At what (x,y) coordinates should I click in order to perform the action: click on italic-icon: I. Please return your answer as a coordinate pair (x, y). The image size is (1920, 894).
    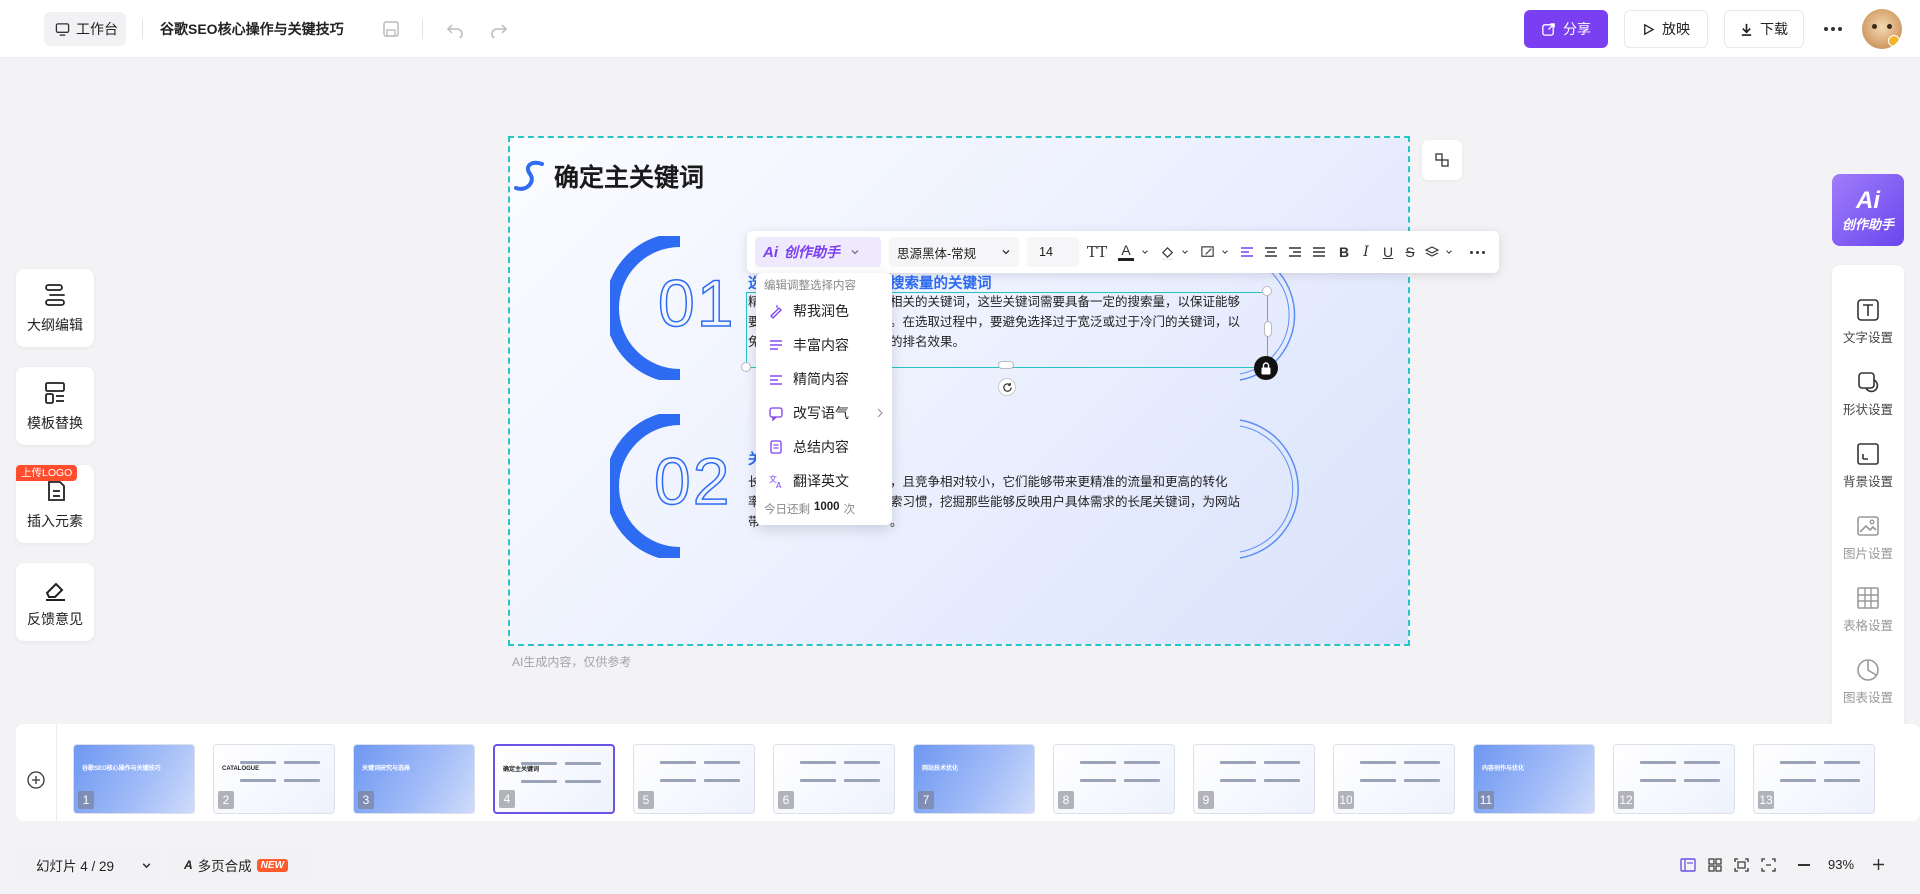
    Looking at the image, I should click on (1366, 252).